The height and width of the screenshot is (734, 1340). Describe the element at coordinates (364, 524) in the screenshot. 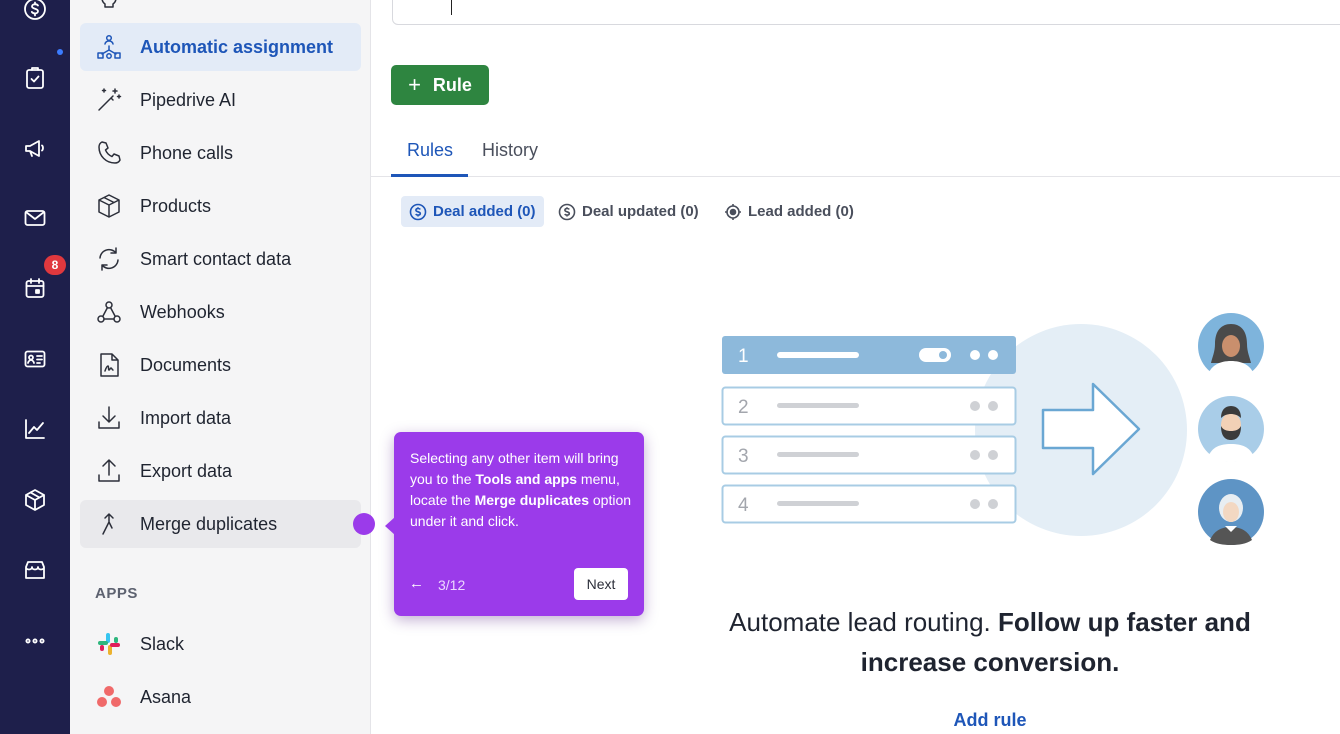

I see `onboarding-beacon` at that location.